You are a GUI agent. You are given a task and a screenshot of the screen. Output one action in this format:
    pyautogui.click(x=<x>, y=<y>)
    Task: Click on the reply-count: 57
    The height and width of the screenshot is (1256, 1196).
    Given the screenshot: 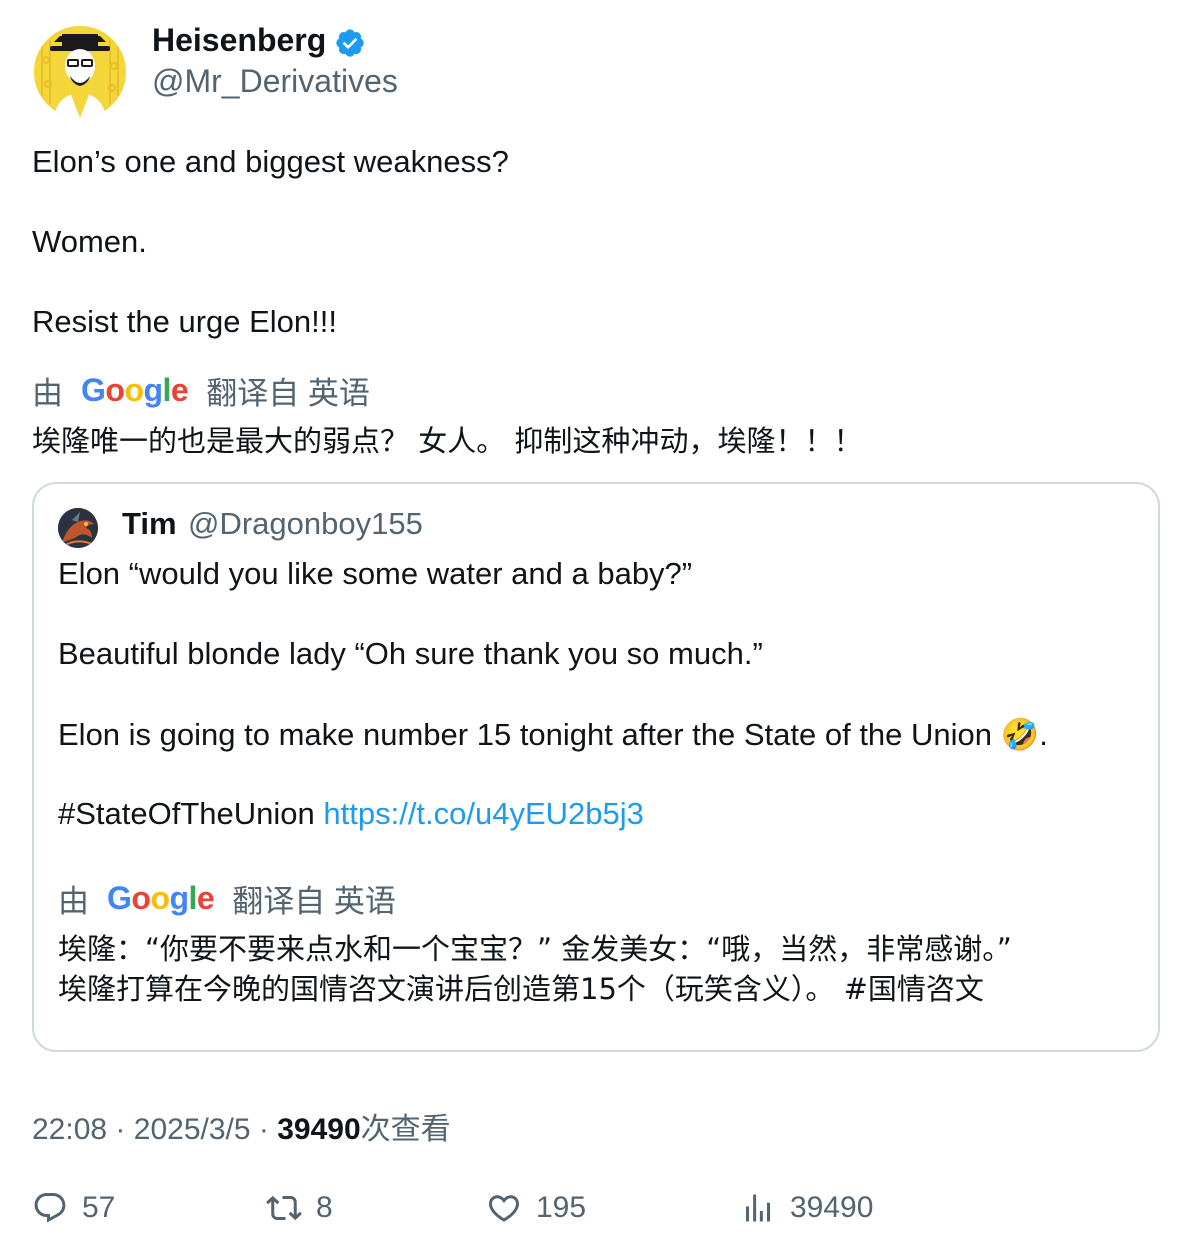 What is the action you would take?
    pyautogui.click(x=99, y=1207)
    